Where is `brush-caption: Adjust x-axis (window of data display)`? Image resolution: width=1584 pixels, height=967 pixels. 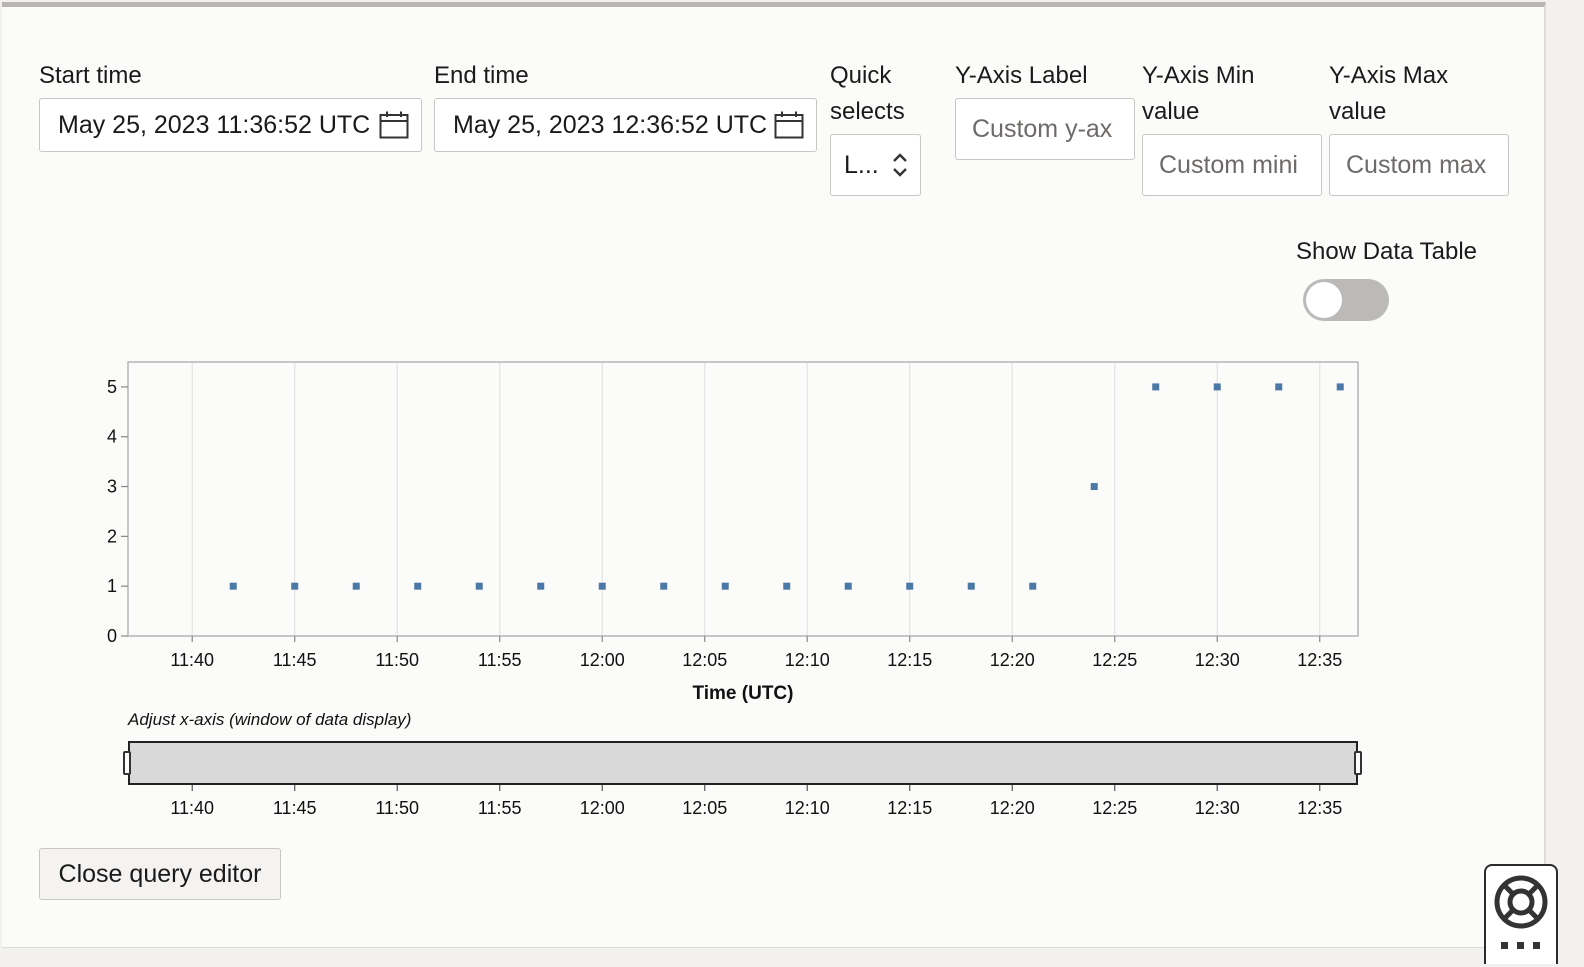 brush-caption: Adjust x-axis (window of data display) is located at coordinates (269, 719).